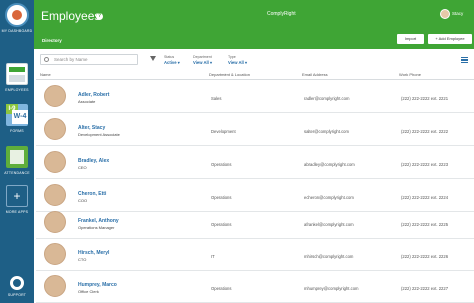 This screenshot has height=303, width=474. Describe the element at coordinates (202, 62) in the screenshot. I see `department-filter-select: View All ▾` at that location.